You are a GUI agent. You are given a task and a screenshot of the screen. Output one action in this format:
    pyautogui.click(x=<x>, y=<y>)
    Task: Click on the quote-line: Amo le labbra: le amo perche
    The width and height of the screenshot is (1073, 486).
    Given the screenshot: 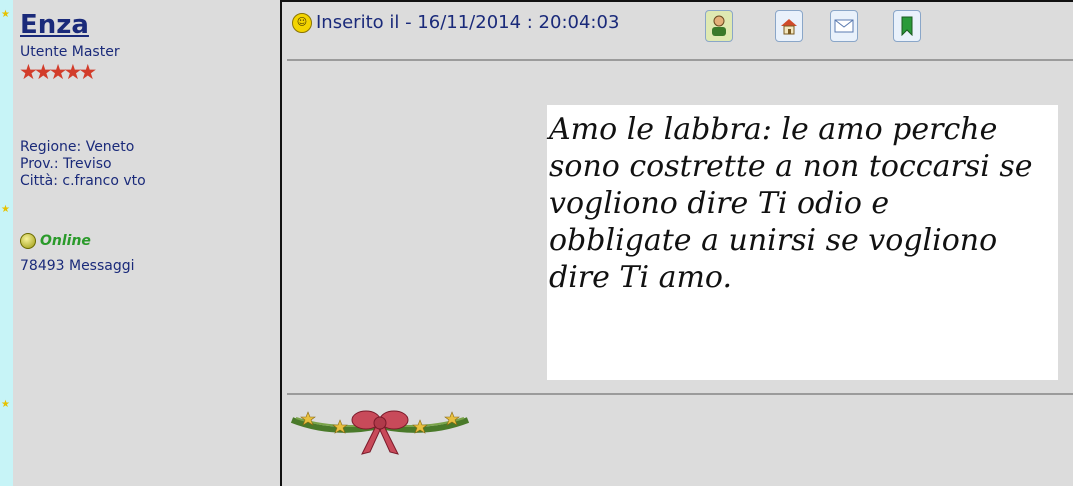 What is the action you would take?
    pyautogui.click(x=773, y=129)
    